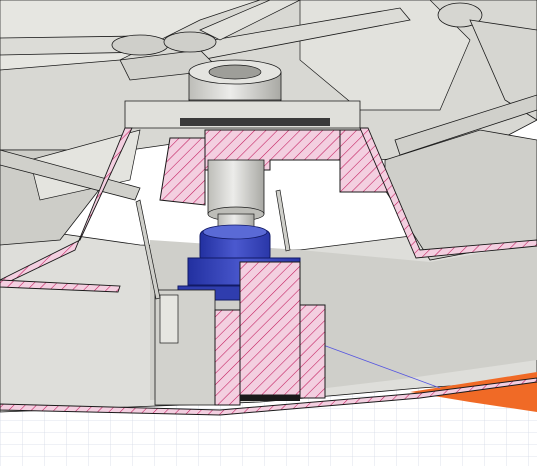 Image resolution: width=537 pixels, height=466 pixels. What do you see at coordinates (236, 194) in the screenshot?
I see `drive-shaft` at bounding box center [236, 194].